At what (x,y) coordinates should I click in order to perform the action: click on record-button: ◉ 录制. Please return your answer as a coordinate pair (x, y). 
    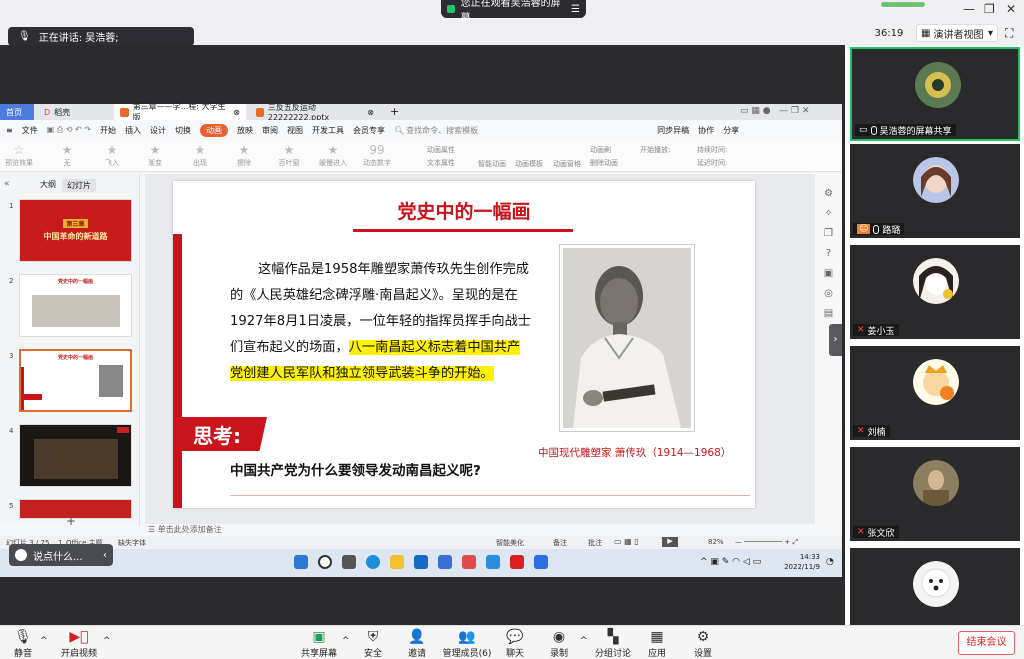
    Looking at the image, I should click on (559, 643).